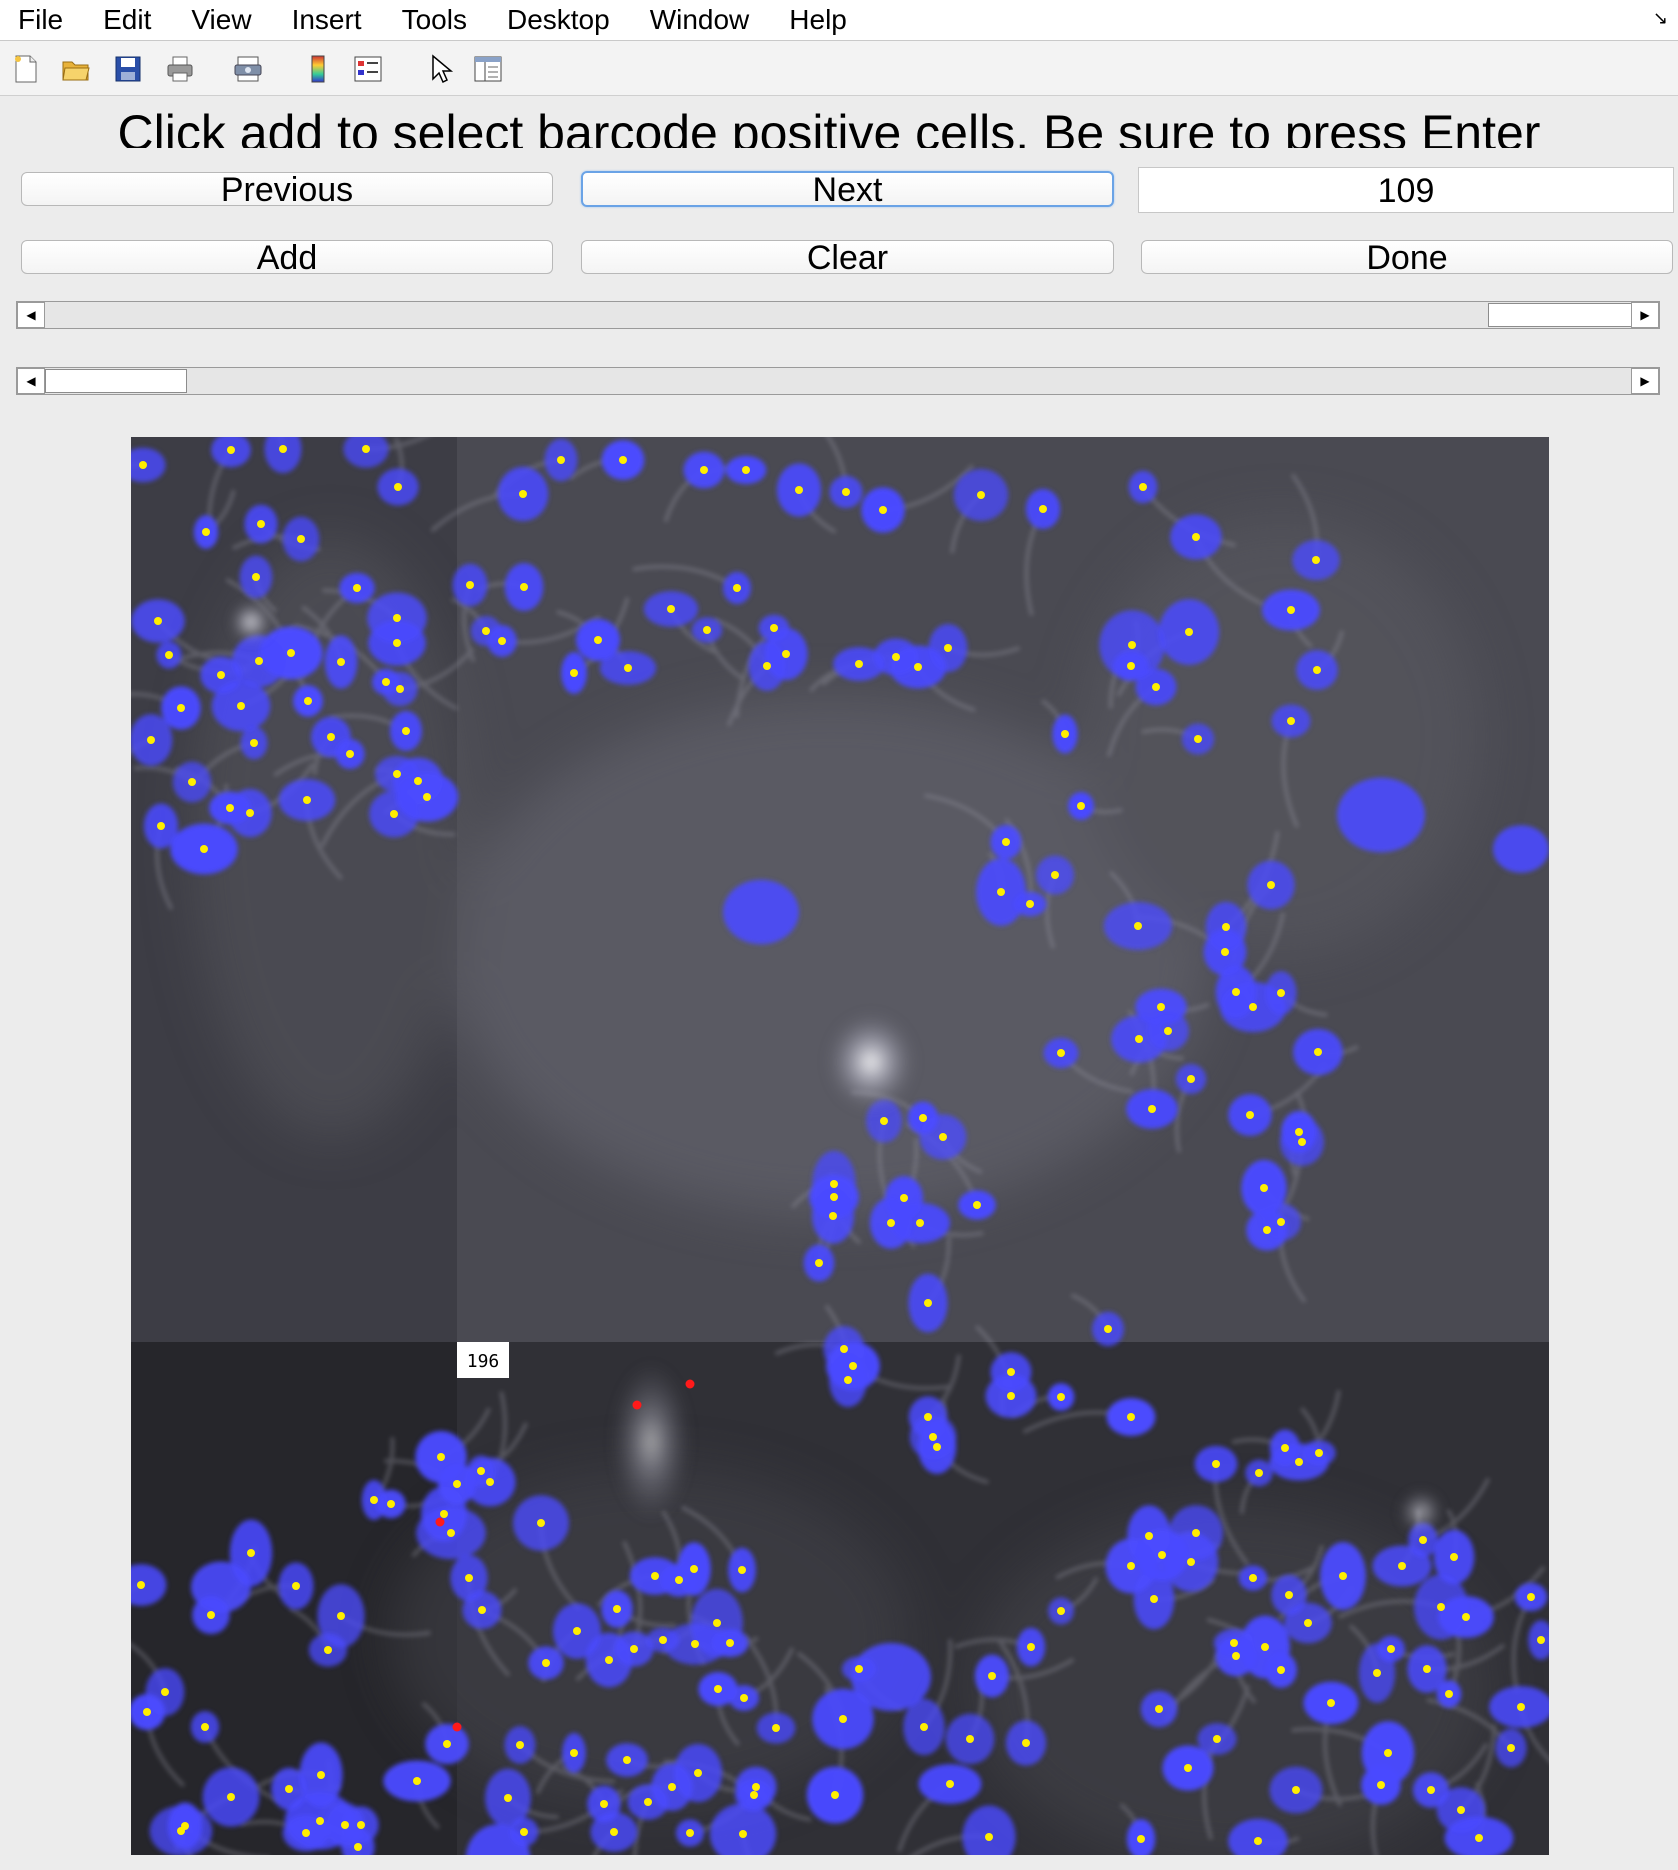 The height and width of the screenshot is (1870, 1678). What do you see at coordinates (818, 20) in the screenshot?
I see `menu-help: Help` at bounding box center [818, 20].